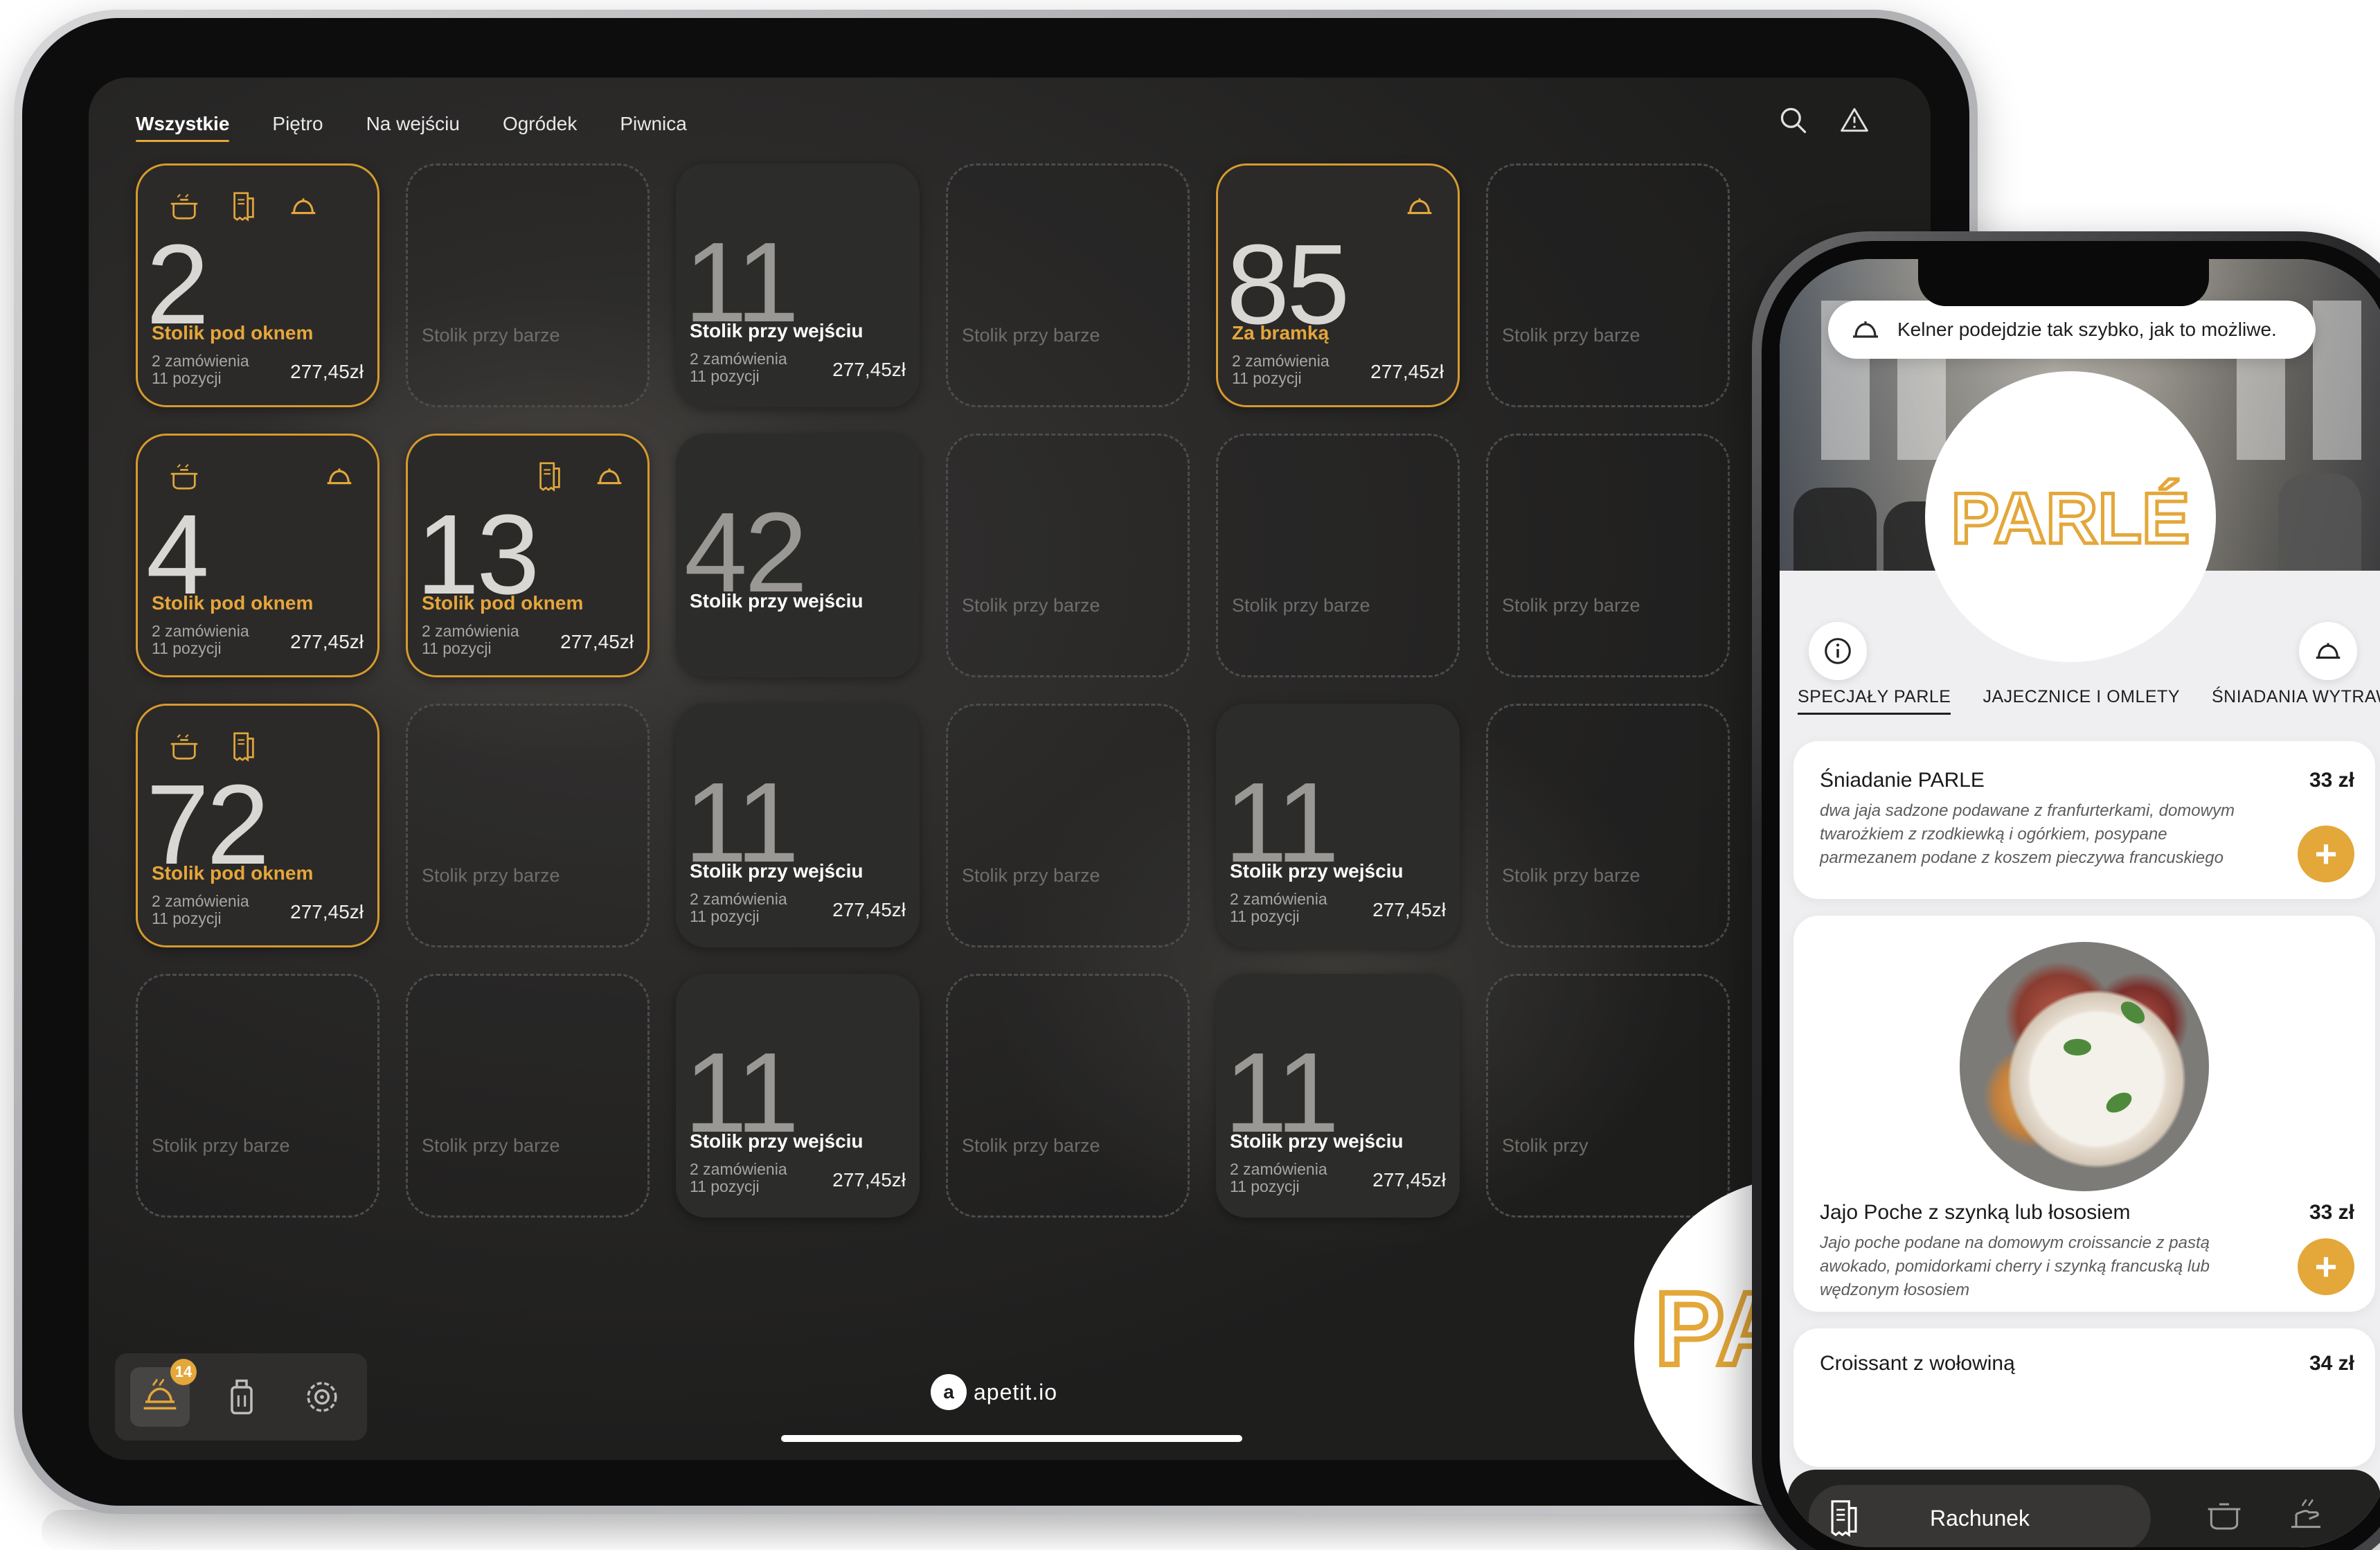 The image size is (2380, 1550). I want to click on table-card: 42 Stolik przy wejściu, so click(798, 555).